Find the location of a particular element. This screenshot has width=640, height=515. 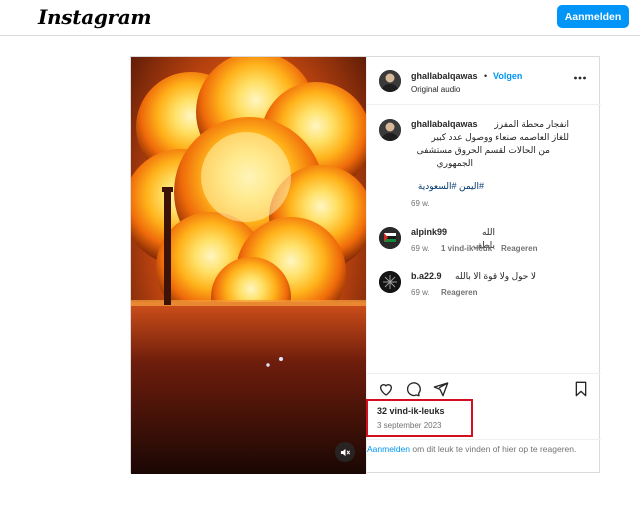

login-button: Aanmelden is located at coordinates (593, 16).